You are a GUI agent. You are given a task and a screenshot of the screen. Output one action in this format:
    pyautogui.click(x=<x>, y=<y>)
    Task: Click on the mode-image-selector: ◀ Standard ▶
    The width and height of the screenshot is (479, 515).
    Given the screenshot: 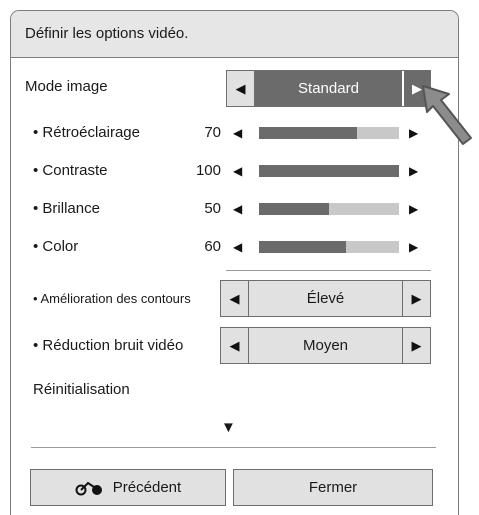 What is the action you would take?
    pyautogui.click(x=328, y=88)
    